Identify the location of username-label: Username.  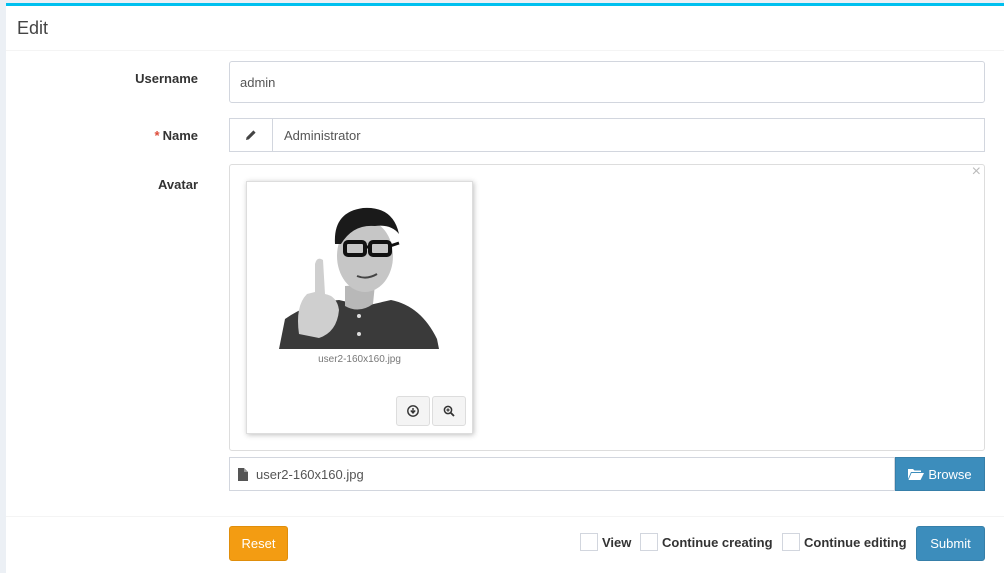
(166, 78).